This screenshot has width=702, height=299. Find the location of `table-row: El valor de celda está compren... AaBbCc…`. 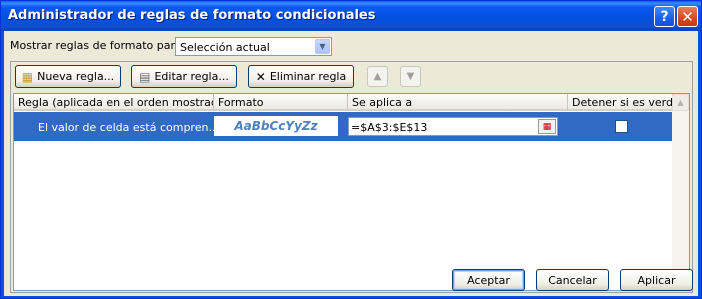

table-row: El valor de celda está compren... AaBbCc… is located at coordinates (344, 126).